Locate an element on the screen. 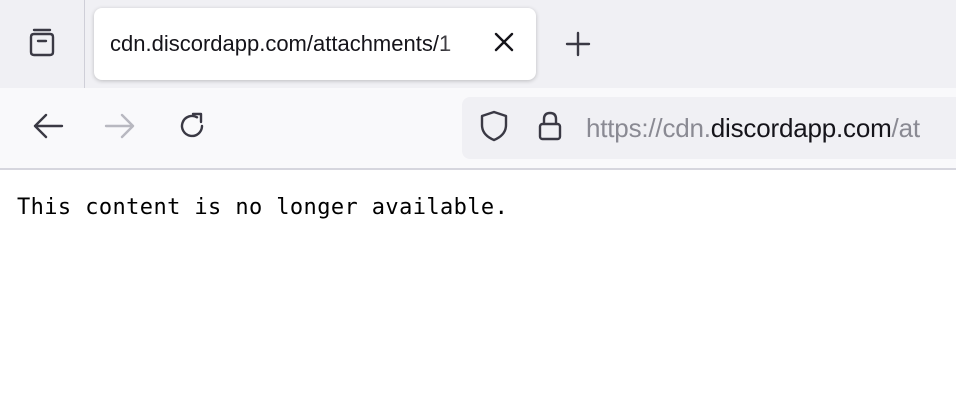  tracking-protection-button is located at coordinates (494, 128).